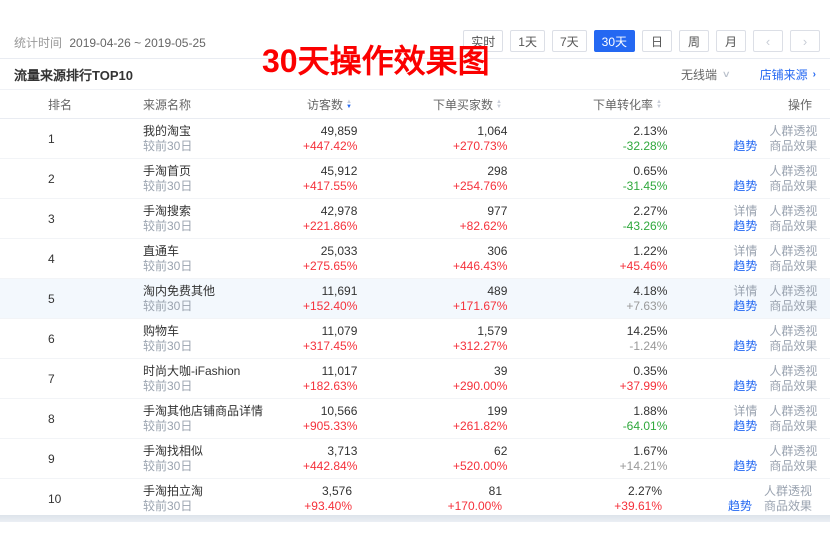  Describe the element at coordinates (339, 411) in the screenshot. I see `visitors-value: 10,566` at that location.